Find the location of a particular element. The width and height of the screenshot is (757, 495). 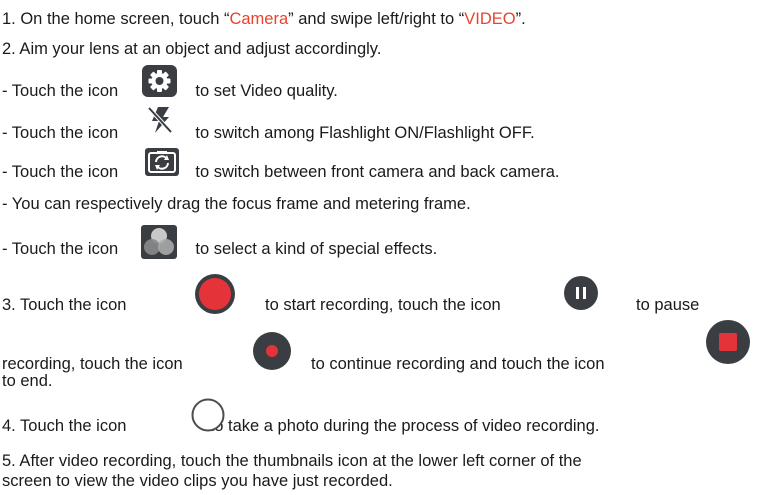

step-3-e: to continue recording and touch the icon is located at coordinates (458, 364).